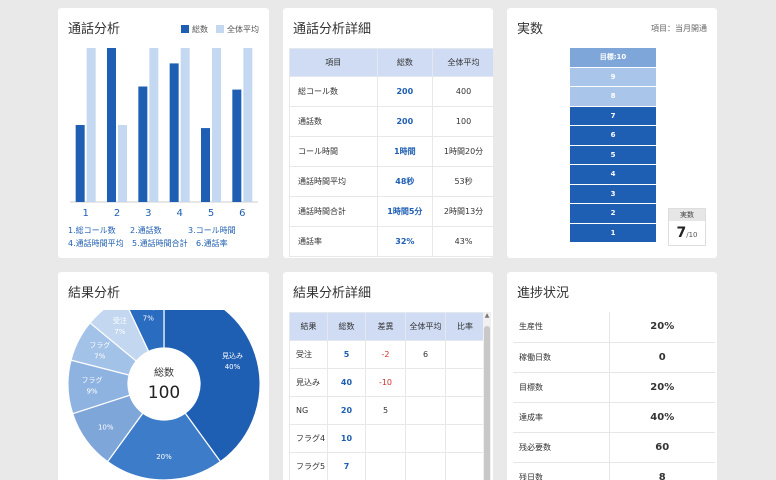 Image resolution: width=776 pixels, height=480 pixels. I want to click on table-row: 総コール数 200 400, so click(391, 91).